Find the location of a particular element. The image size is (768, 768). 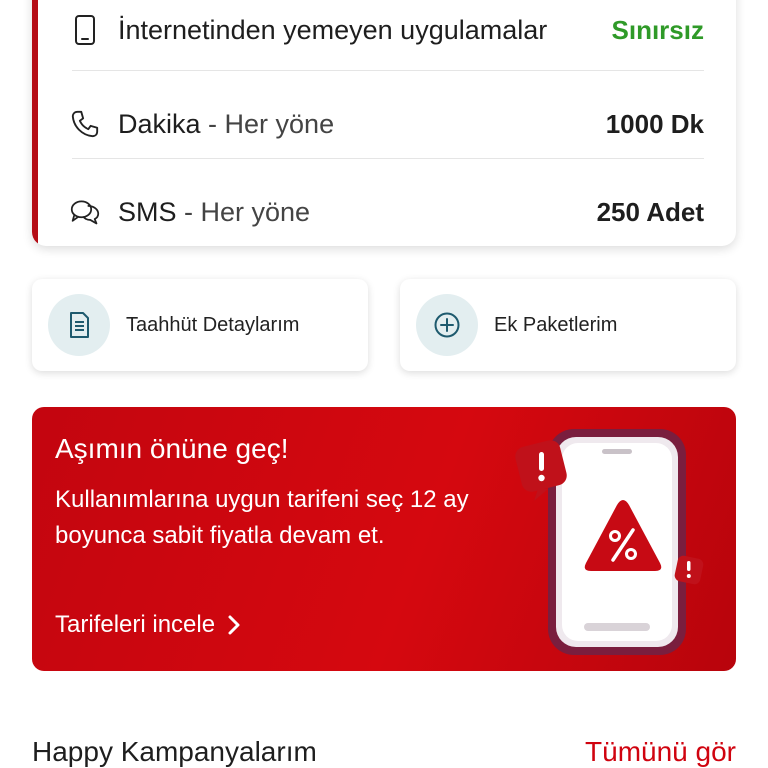

document-icon is located at coordinates (79, 325).